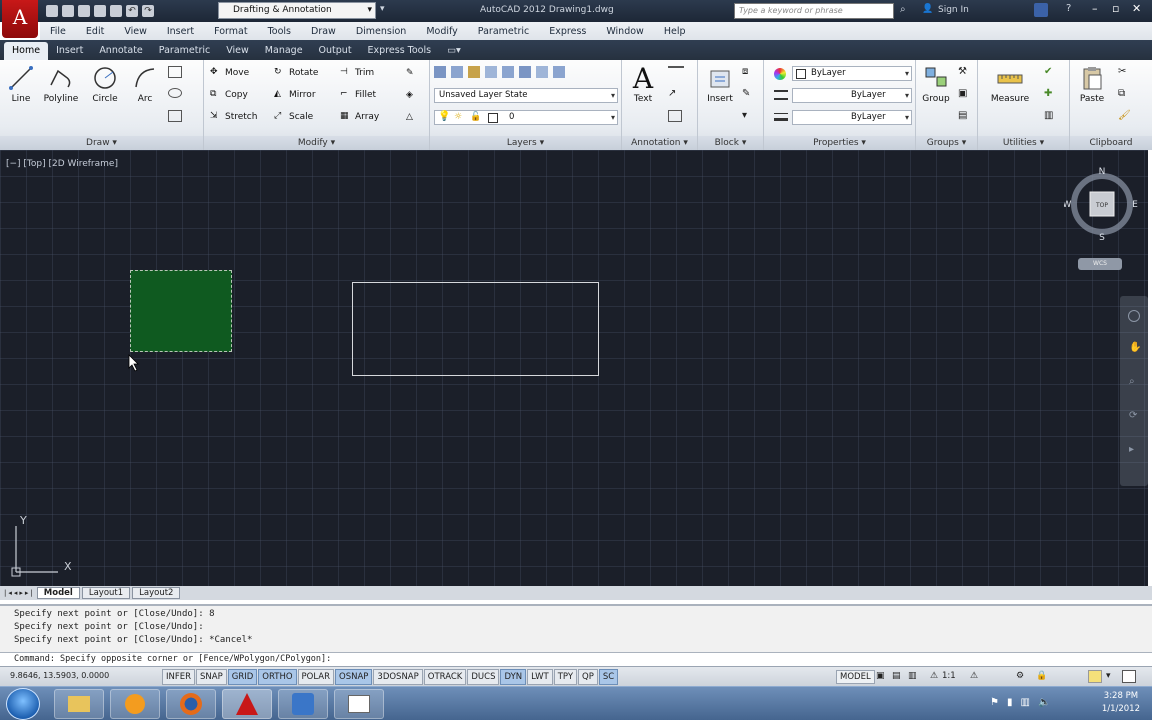 Image resolution: width=1152 pixels, height=720 pixels. Describe the element at coordinates (354, 677) in the screenshot. I see `toggle-osnap: OSNAP` at that location.